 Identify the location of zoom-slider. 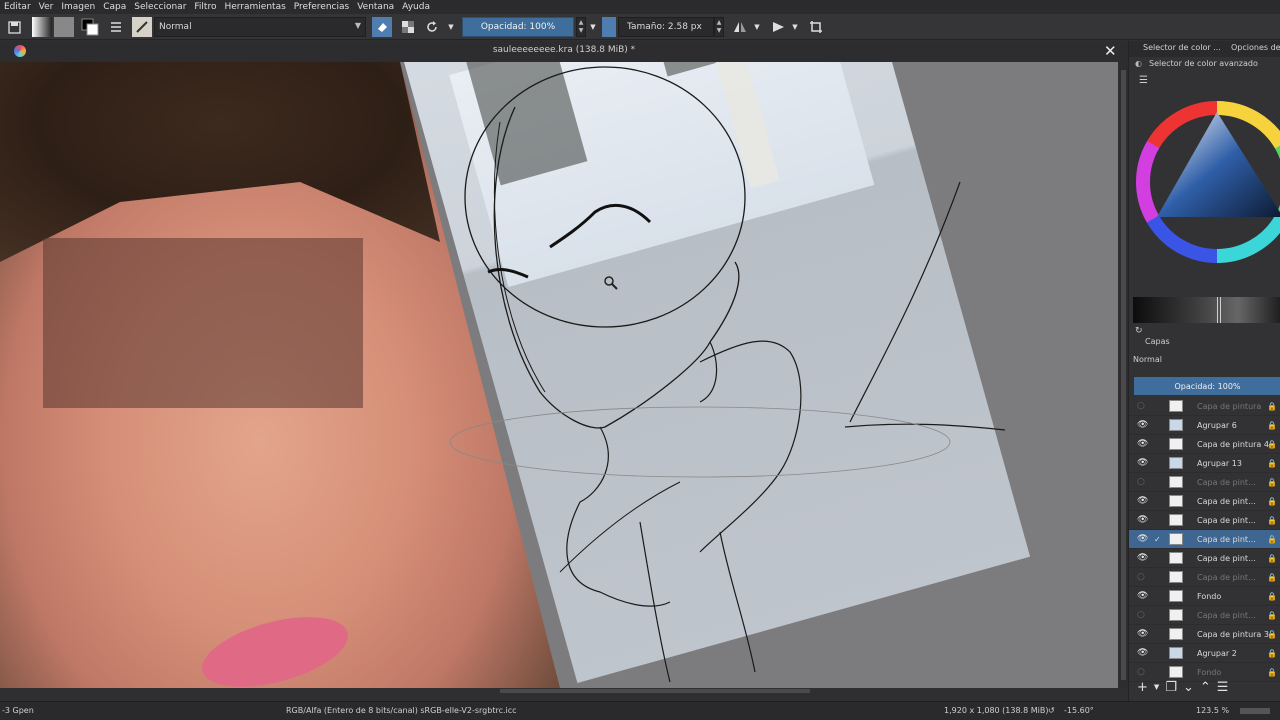
(1255, 711).